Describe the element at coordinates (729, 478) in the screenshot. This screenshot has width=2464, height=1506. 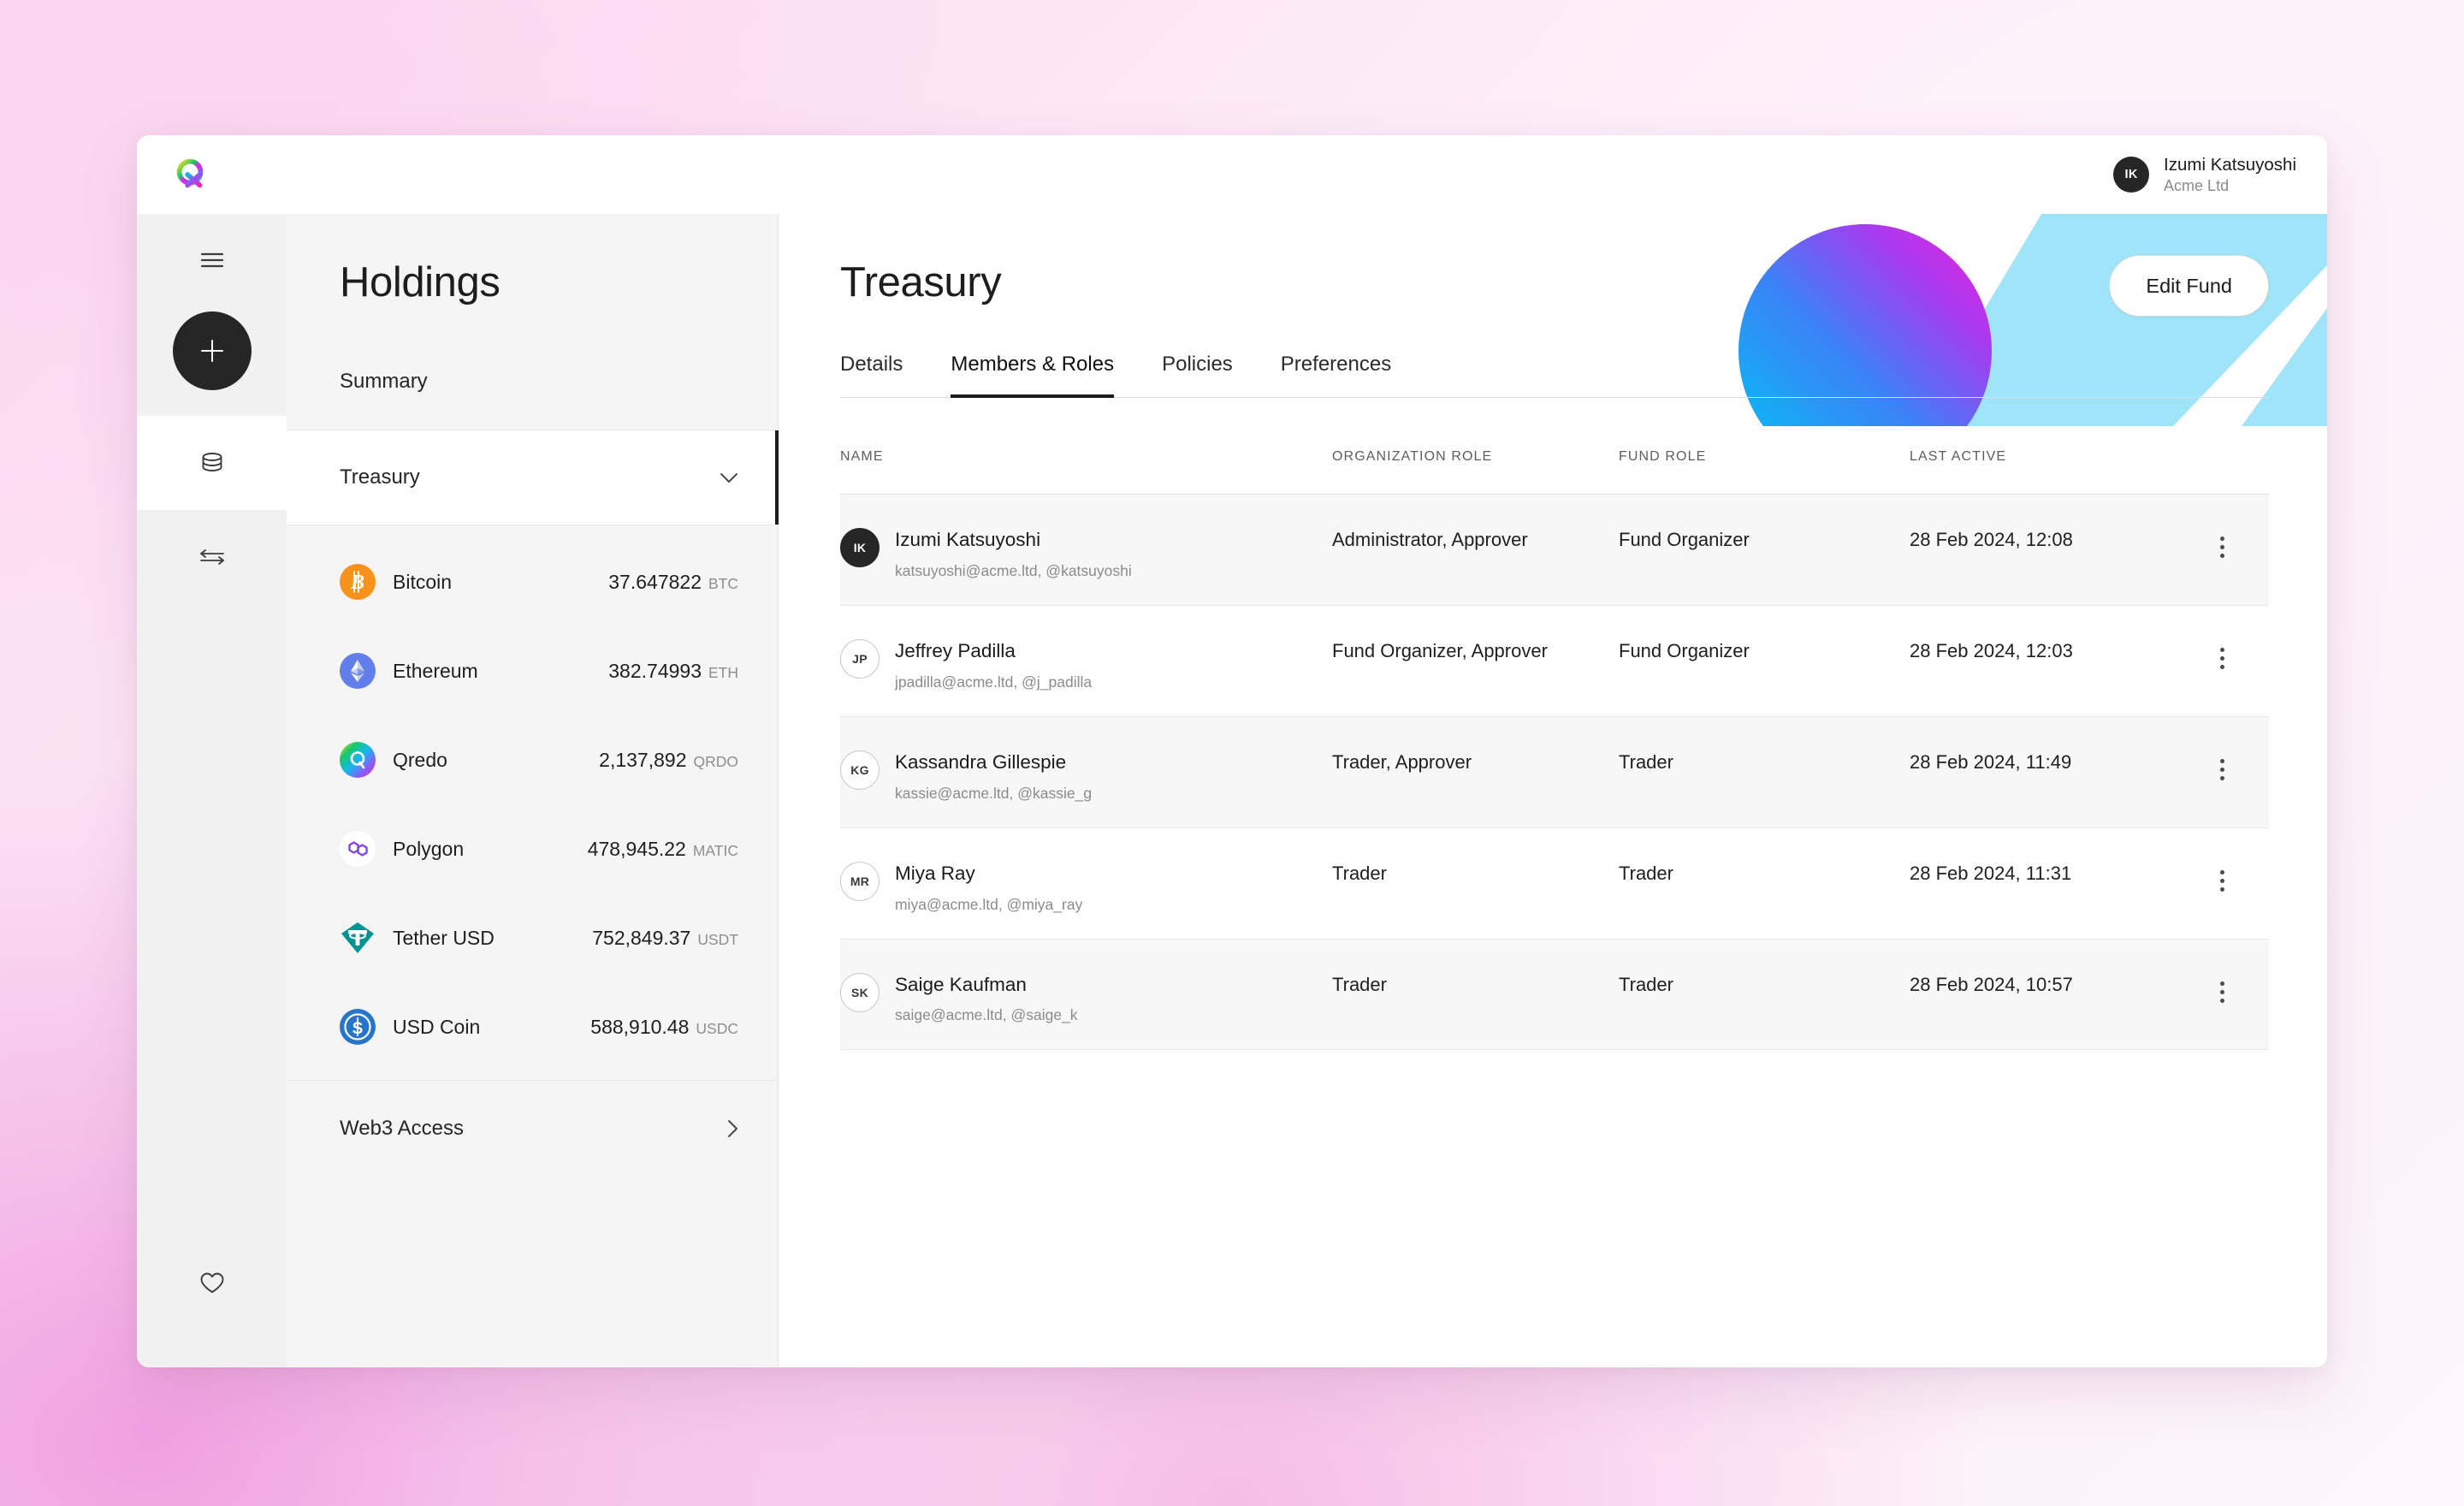
I see `chevron-down-icon` at that location.